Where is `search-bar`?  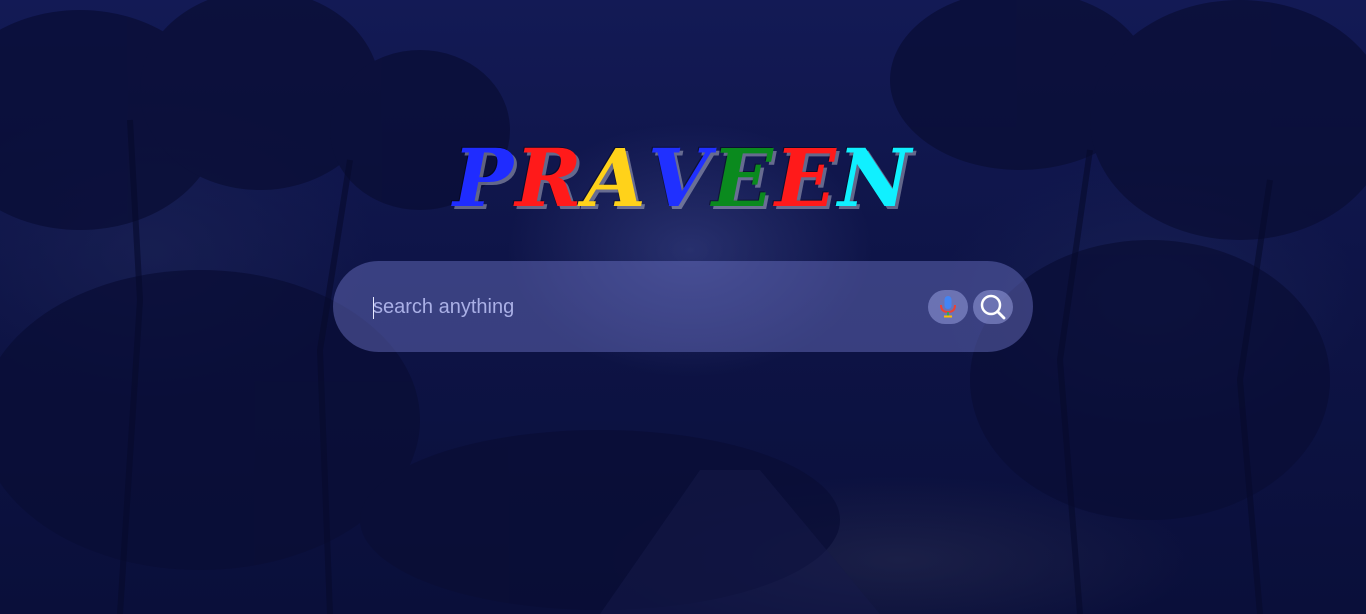
search-bar is located at coordinates (683, 306).